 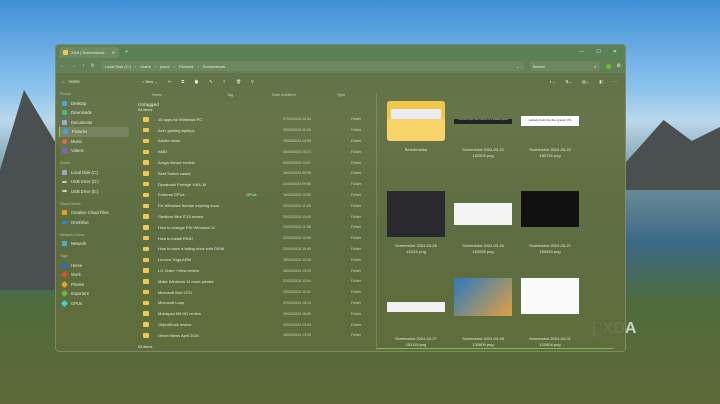 I want to click on new-button: ● New ⌄, so click(x=150, y=81).